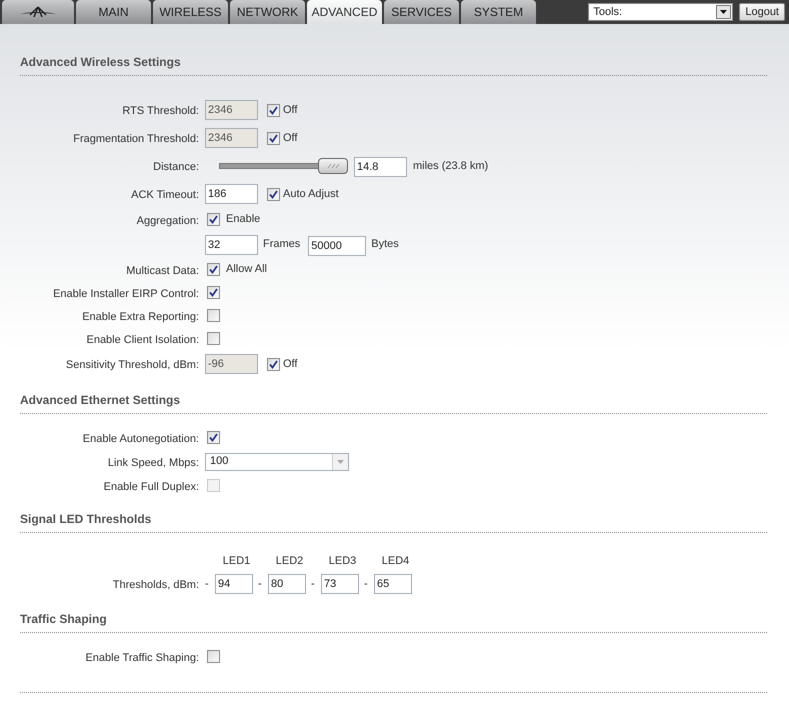 This screenshot has height=710, width=789. Describe the element at coordinates (160, 111) in the screenshot. I see `field-label: RTS Threshold:` at that location.